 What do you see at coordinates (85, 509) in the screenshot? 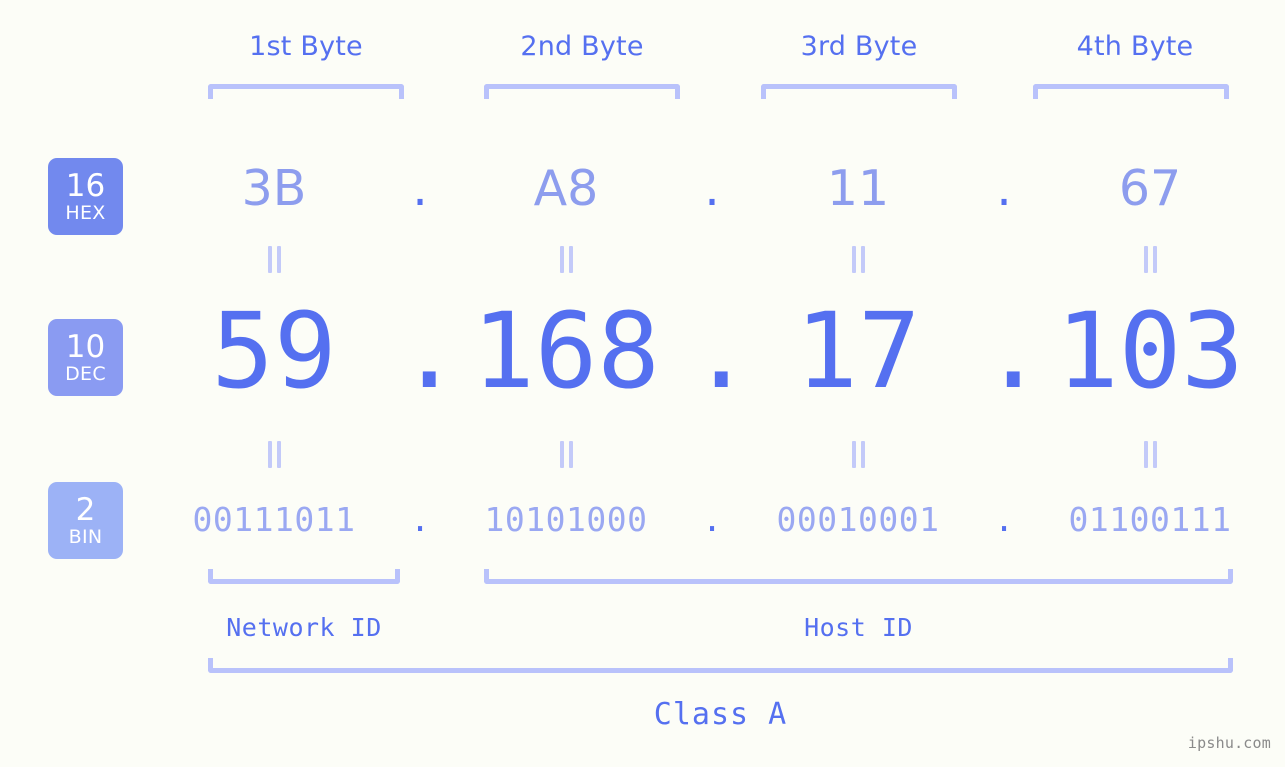
I see `base-badge-bin-number: 2` at bounding box center [85, 509].